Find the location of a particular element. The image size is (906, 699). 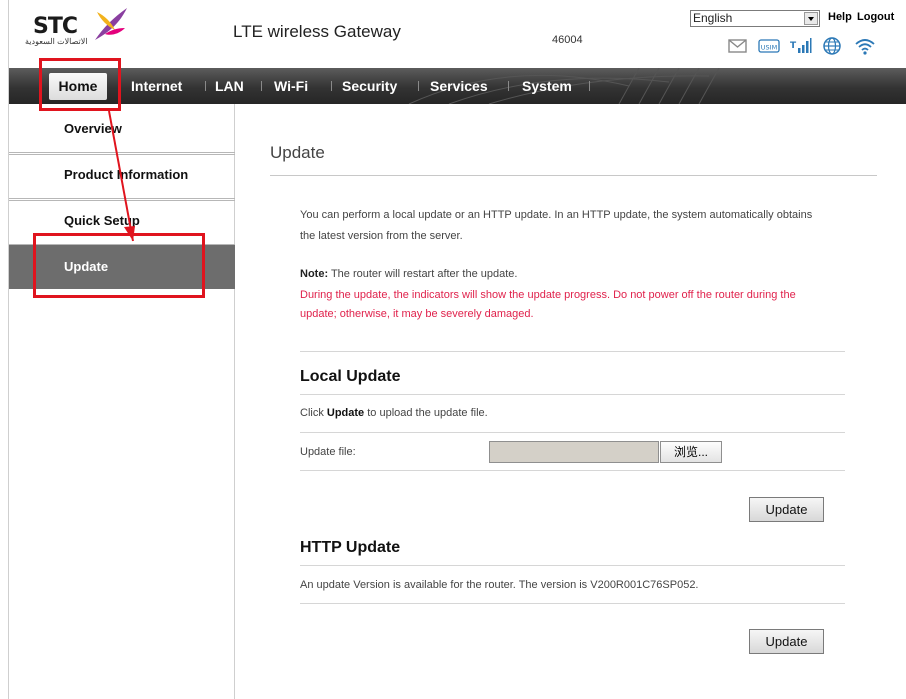

local-update-instruction: Click Update to upload the update file. is located at coordinates (394, 413).